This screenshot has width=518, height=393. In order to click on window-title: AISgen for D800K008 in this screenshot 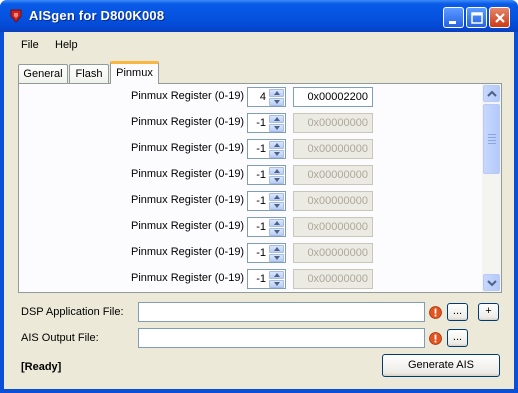, I will do `click(97, 15)`.